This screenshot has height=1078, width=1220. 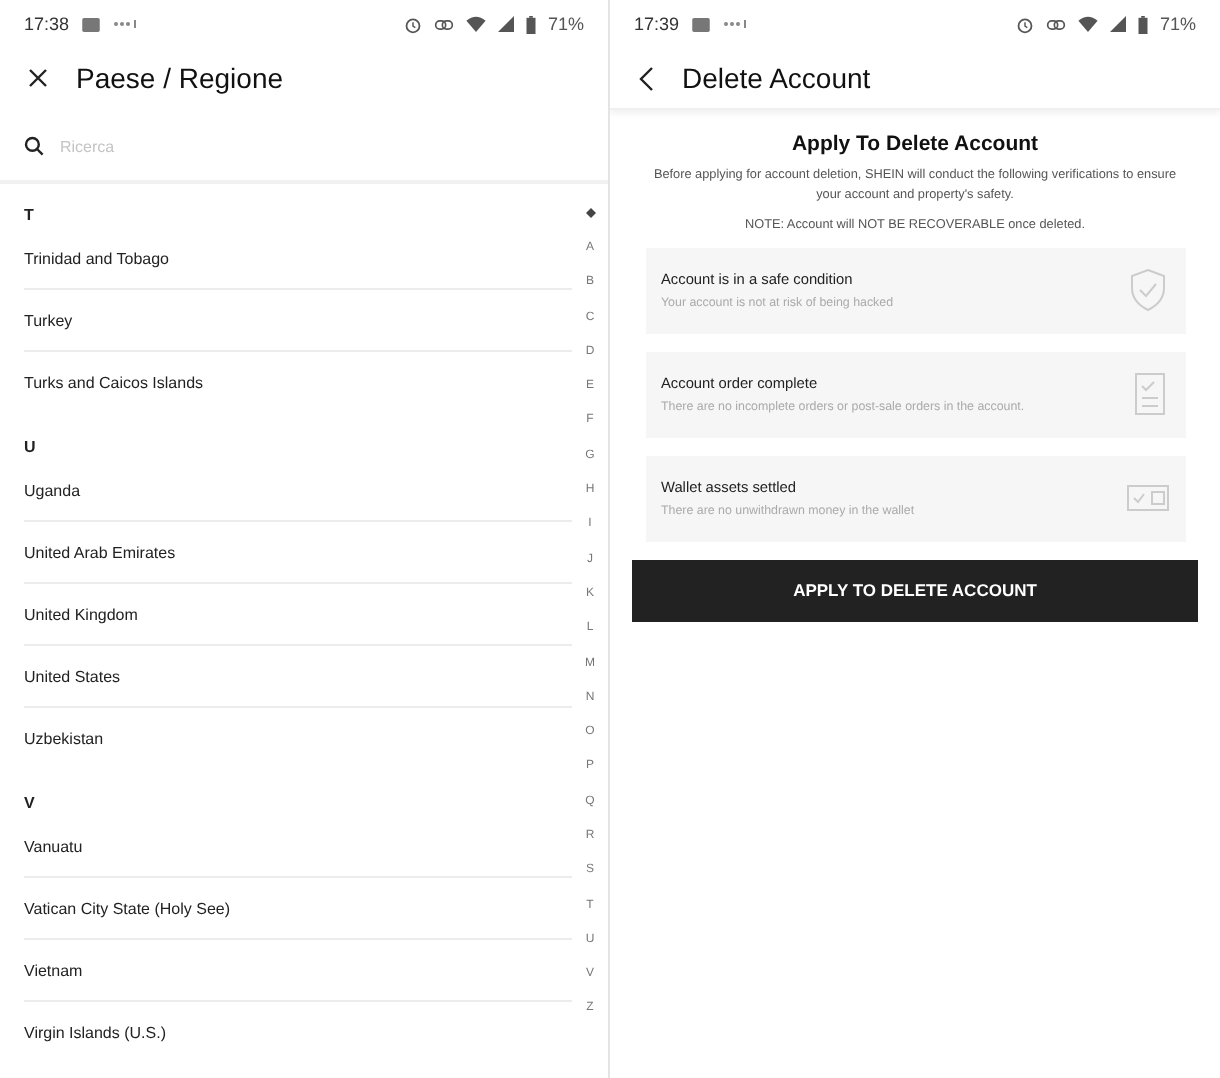 I want to click on country-item: Virgin Islands (U.S.), so click(x=298, y=1032).